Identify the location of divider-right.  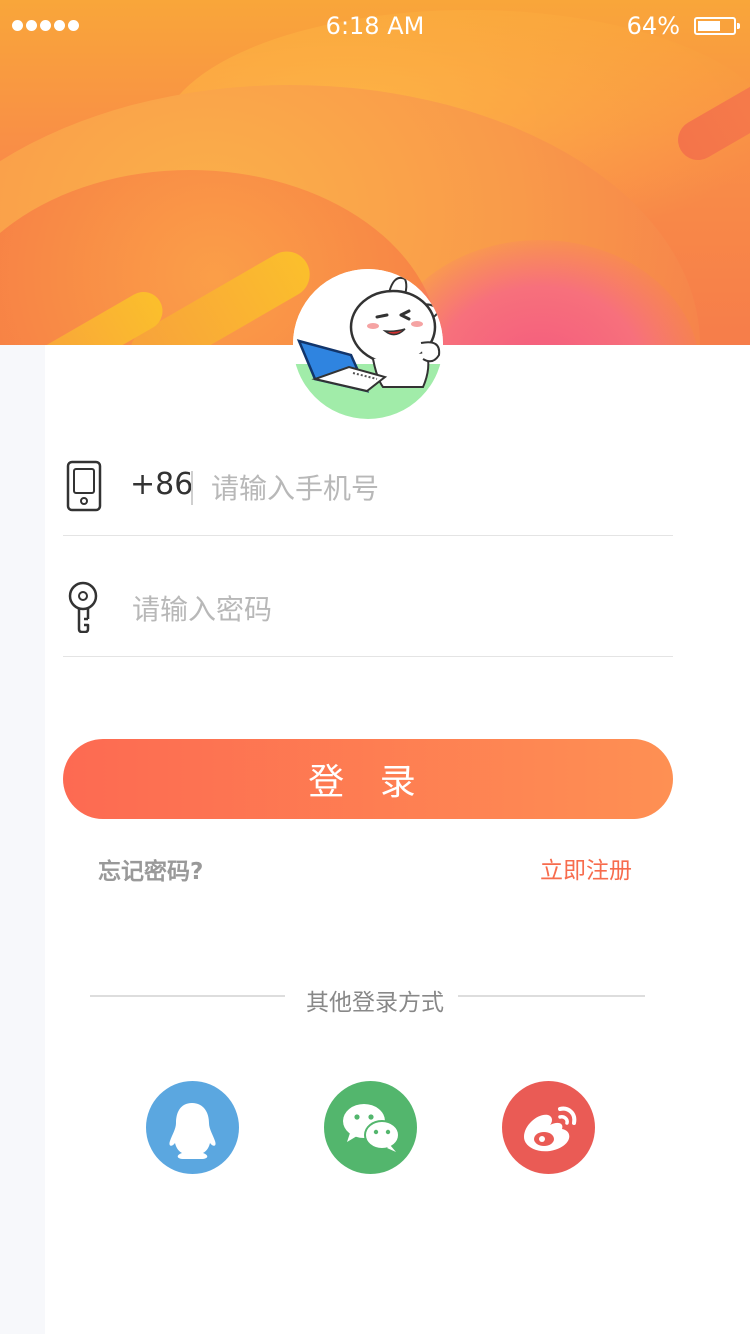
(551, 996).